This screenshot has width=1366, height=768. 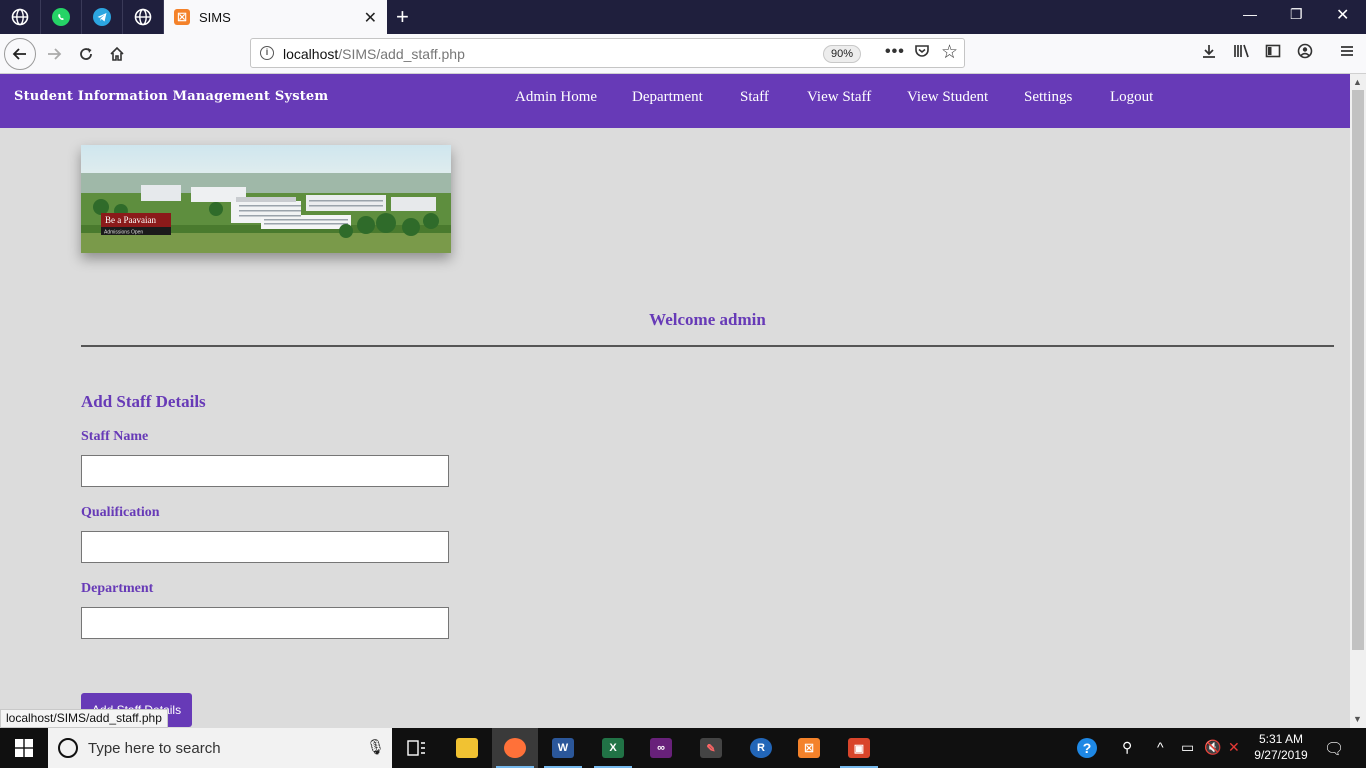 I want to click on forward-button, so click(x=54, y=54).